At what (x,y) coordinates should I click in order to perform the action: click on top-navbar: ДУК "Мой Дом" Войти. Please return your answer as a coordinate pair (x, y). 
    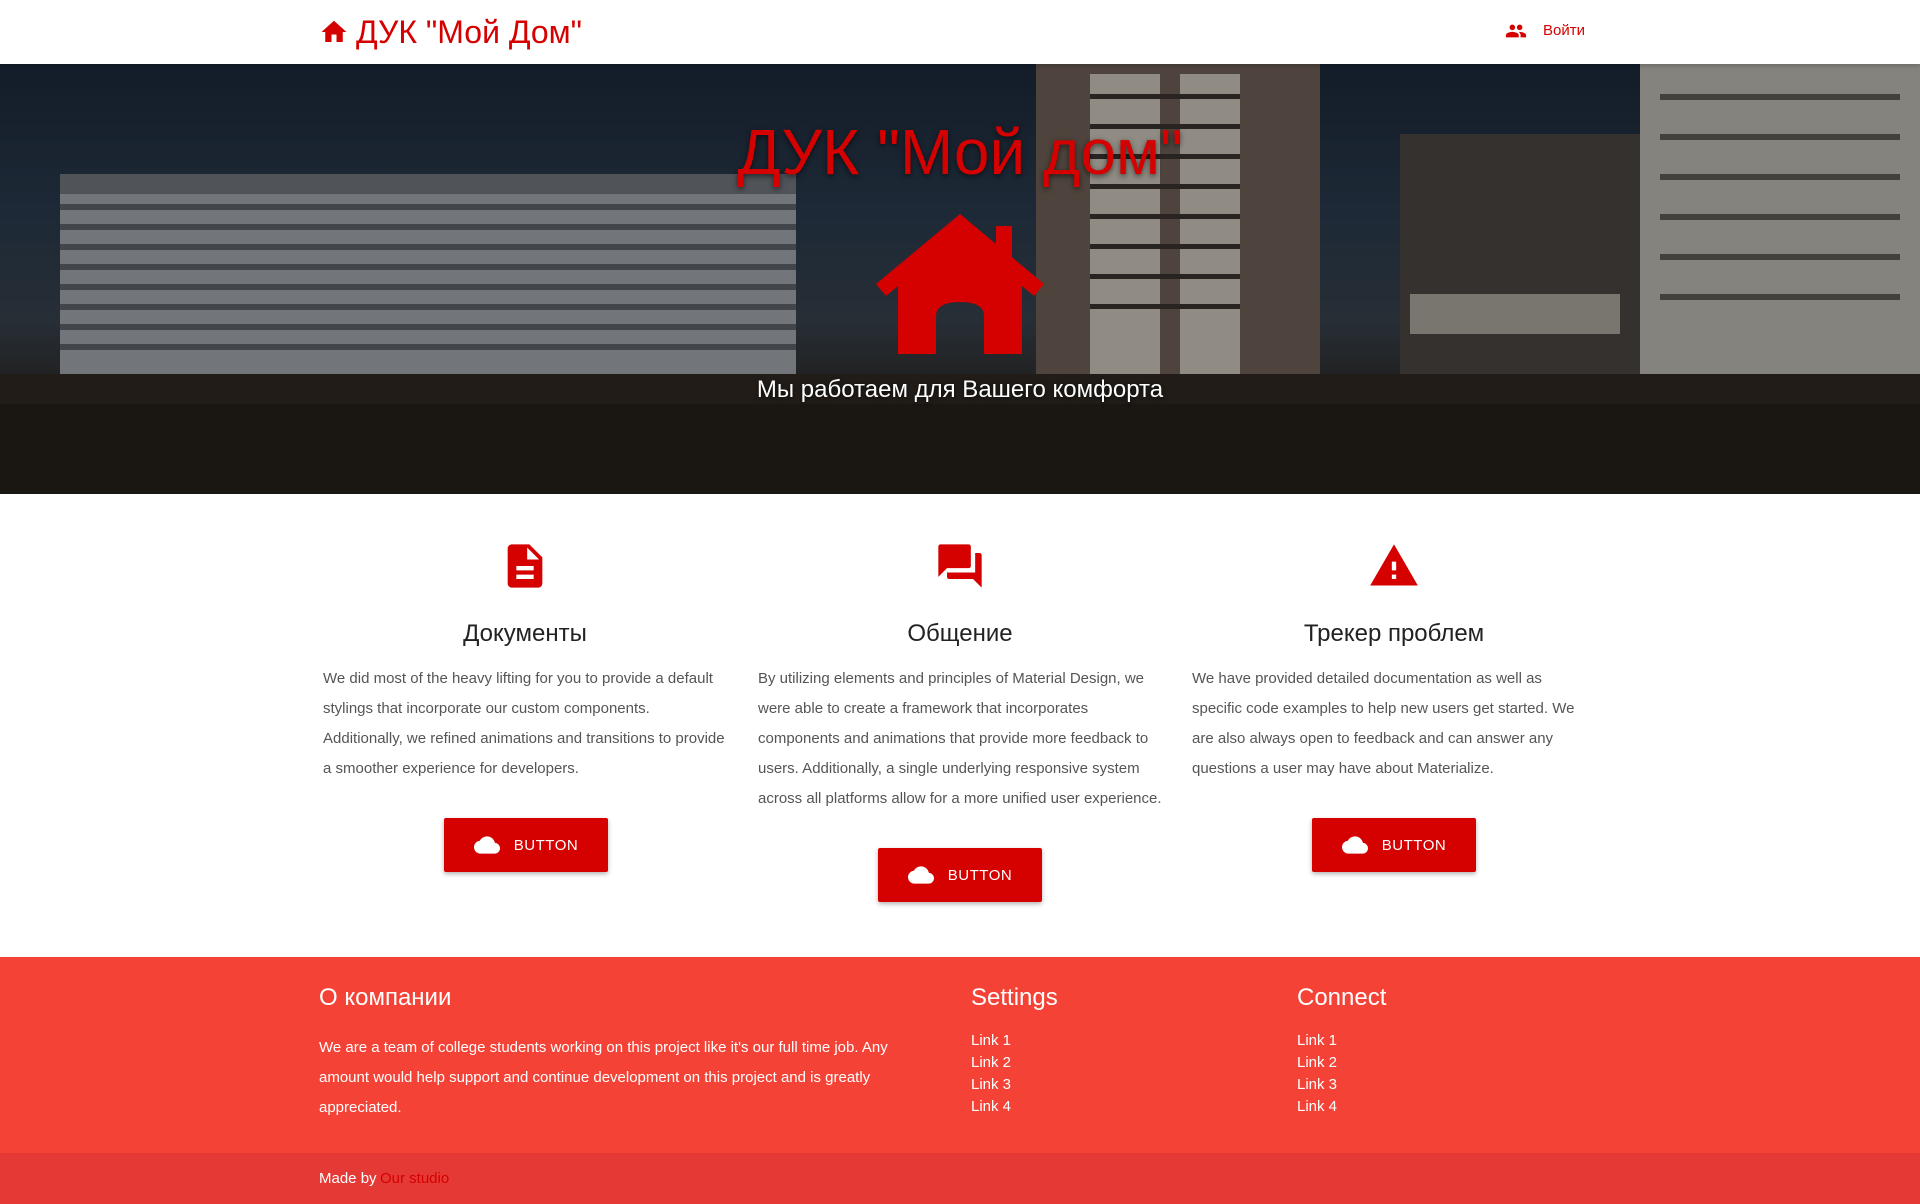
    Looking at the image, I should click on (960, 32).